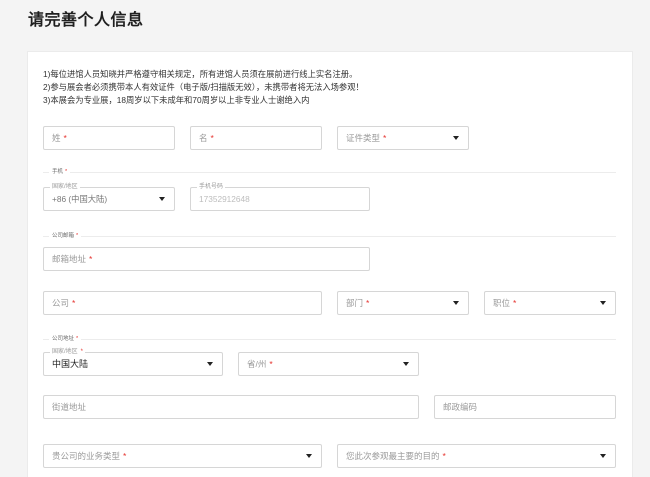 This screenshot has width=650, height=477. I want to click on company-input: 公司 *, so click(182, 303).